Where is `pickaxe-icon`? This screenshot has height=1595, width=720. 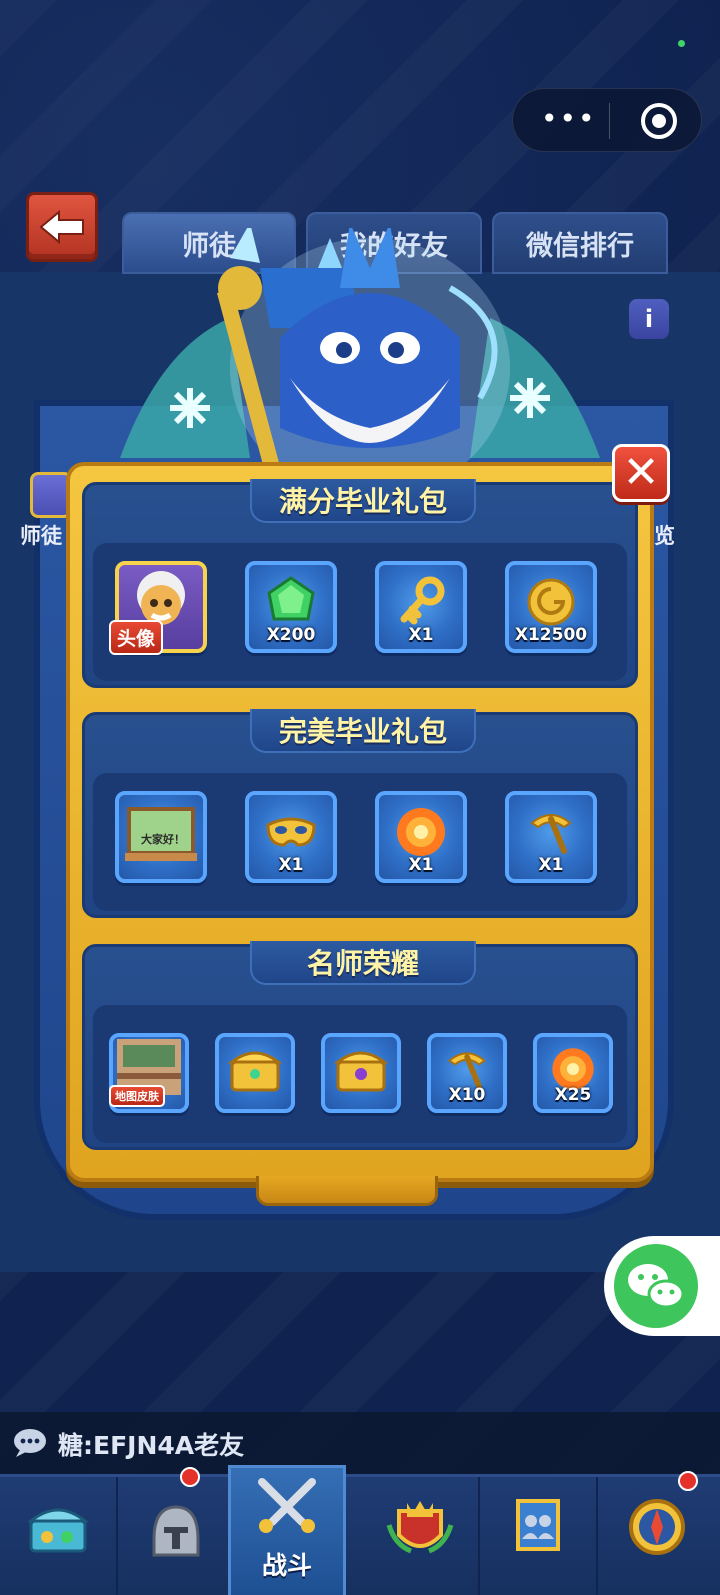
pickaxe-icon is located at coordinates (551, 833).